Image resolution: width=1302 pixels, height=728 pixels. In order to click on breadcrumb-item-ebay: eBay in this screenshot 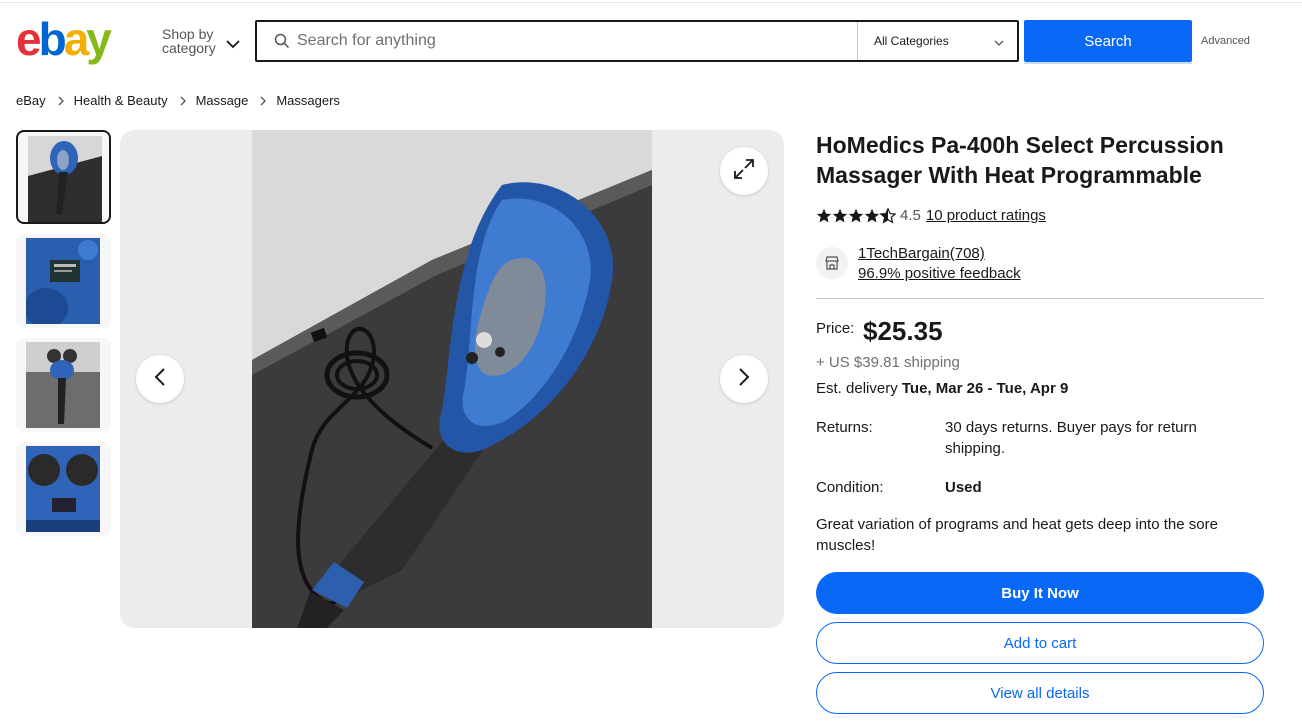, I will do `click(31, 100)`.